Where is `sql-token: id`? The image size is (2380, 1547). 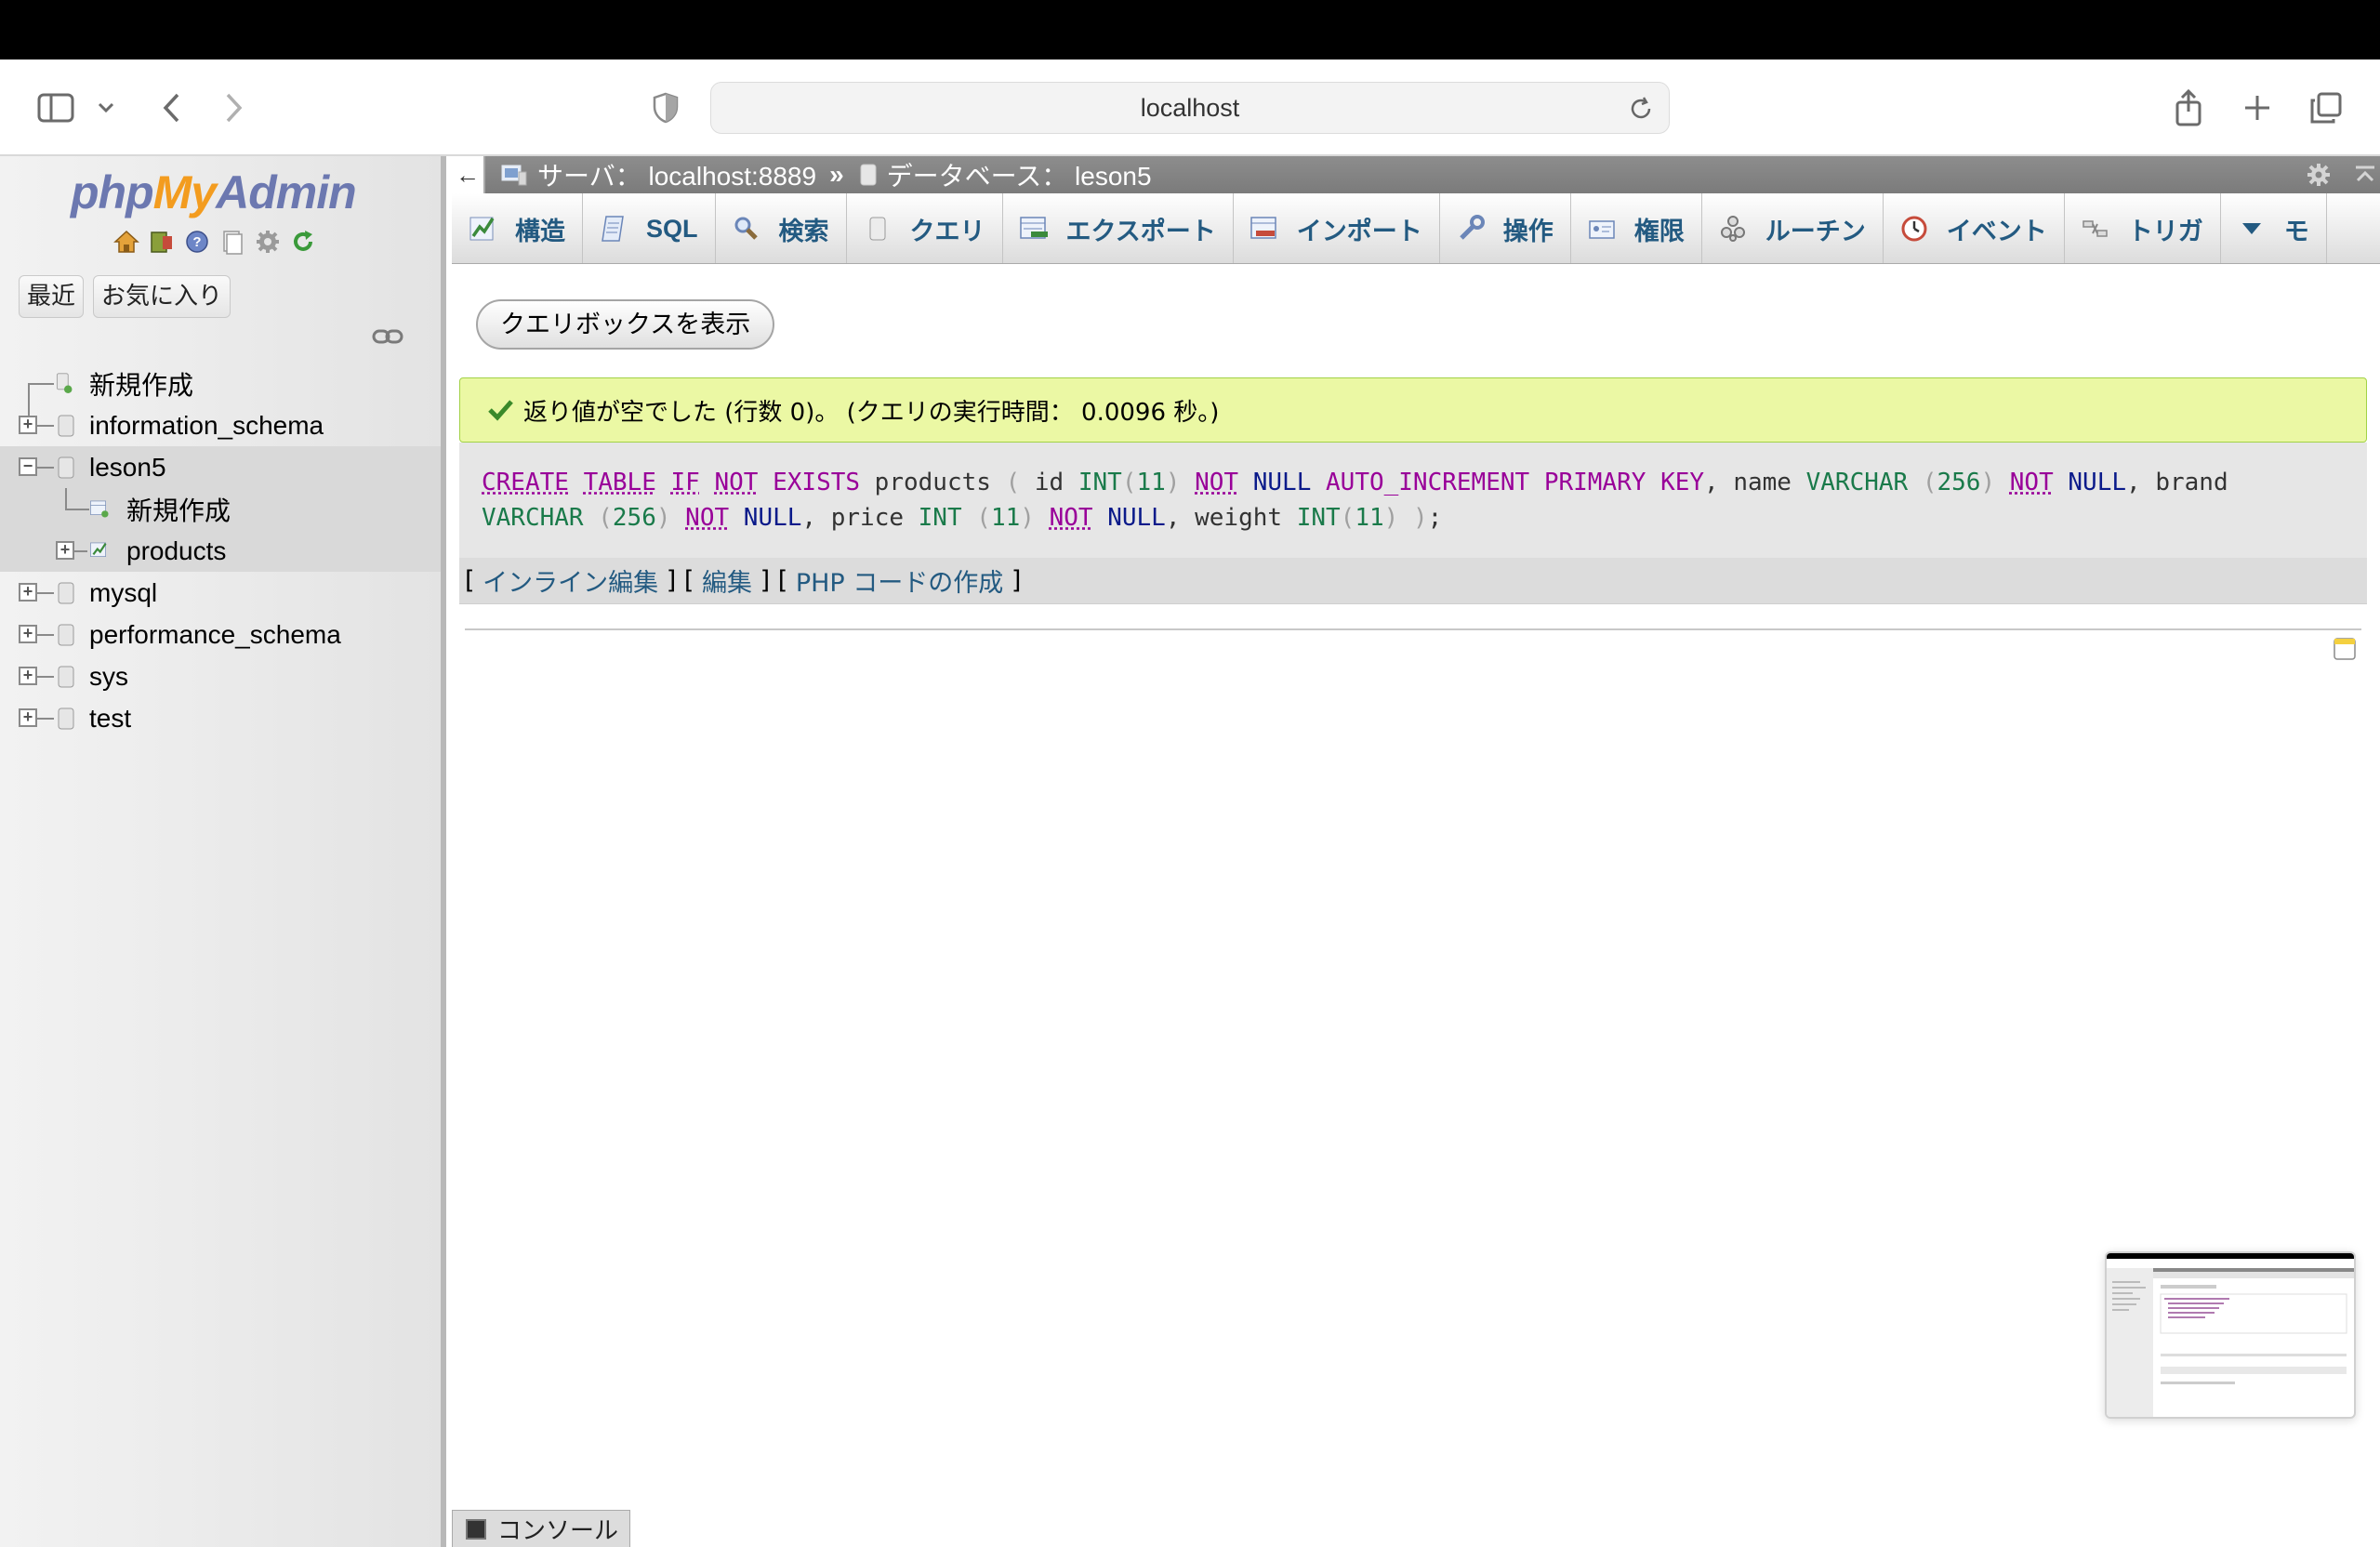
sql-token: id is located at coordinates (1049, 482).